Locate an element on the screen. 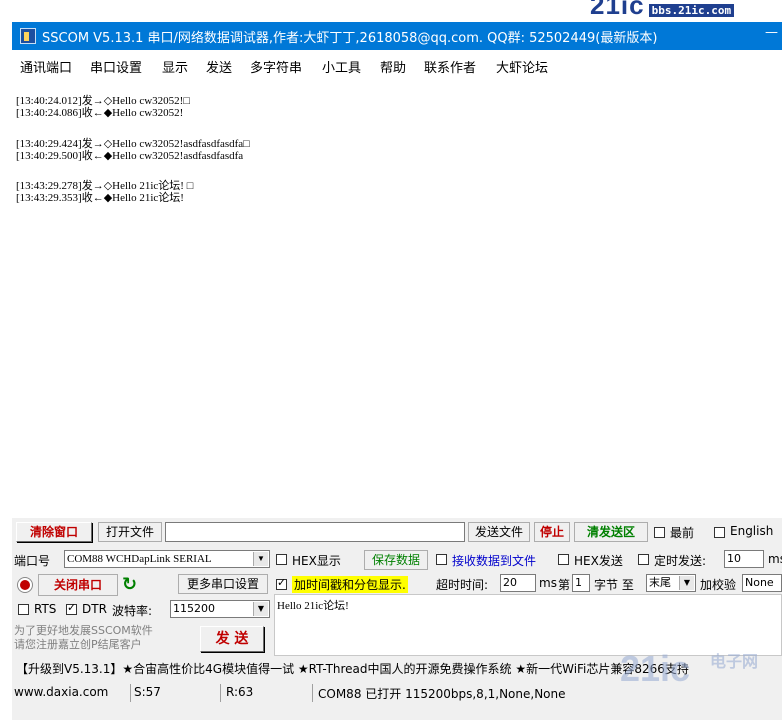 The image size is (782, 720). hex-display-checkbox is located at coordinates (281, 559).